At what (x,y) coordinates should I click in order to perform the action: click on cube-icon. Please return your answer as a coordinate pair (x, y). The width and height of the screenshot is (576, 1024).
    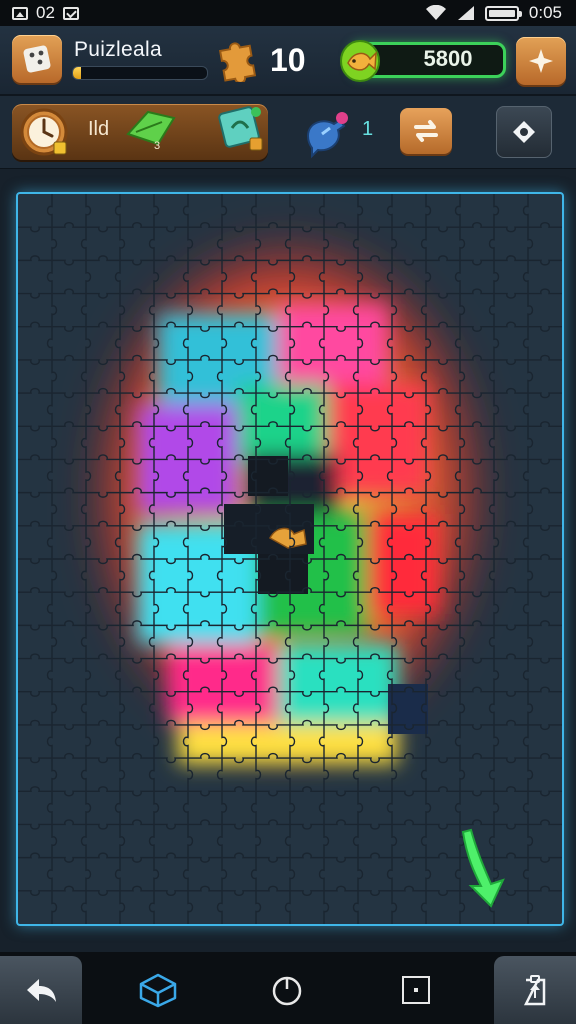
    Looking at the image, I should click on (158, 990).